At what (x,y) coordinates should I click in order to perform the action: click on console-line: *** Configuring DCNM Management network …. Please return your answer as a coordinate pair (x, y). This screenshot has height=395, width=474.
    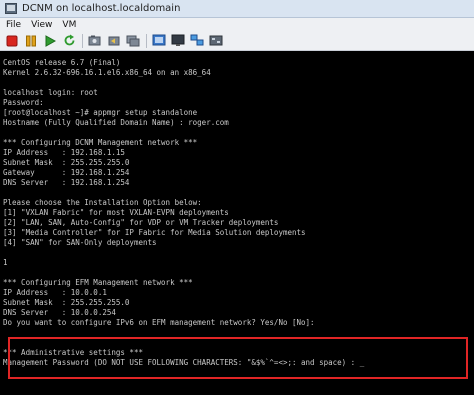
    Looking at the image, I should click on (100, 142).